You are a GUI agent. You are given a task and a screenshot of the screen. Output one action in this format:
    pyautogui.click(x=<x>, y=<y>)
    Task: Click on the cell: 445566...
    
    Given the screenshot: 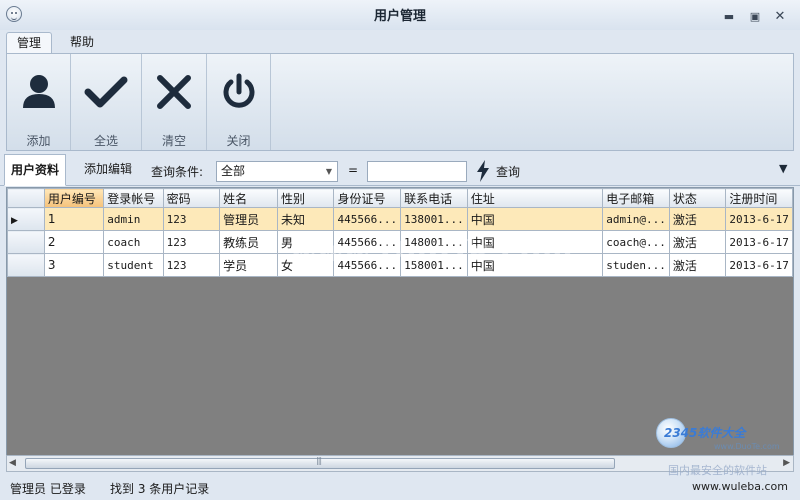 What is the action you would take?
    pyautogui.click(x=367, y=219)
    